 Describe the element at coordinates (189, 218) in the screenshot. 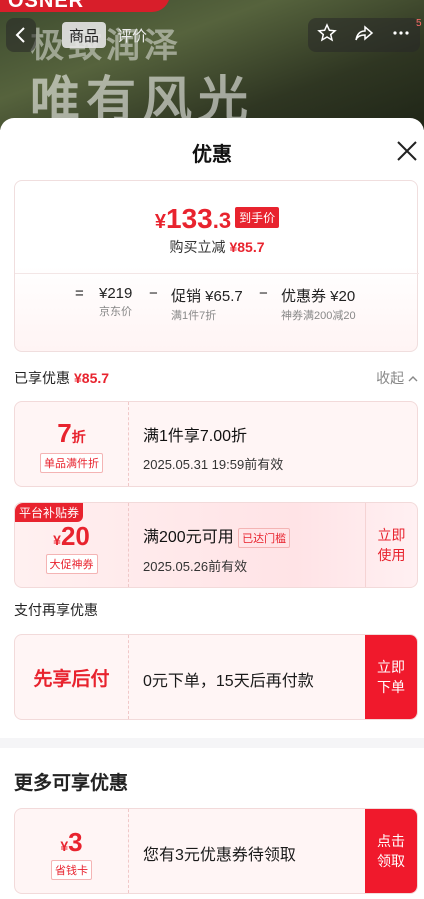

I see `price-integer: 133` at that location.